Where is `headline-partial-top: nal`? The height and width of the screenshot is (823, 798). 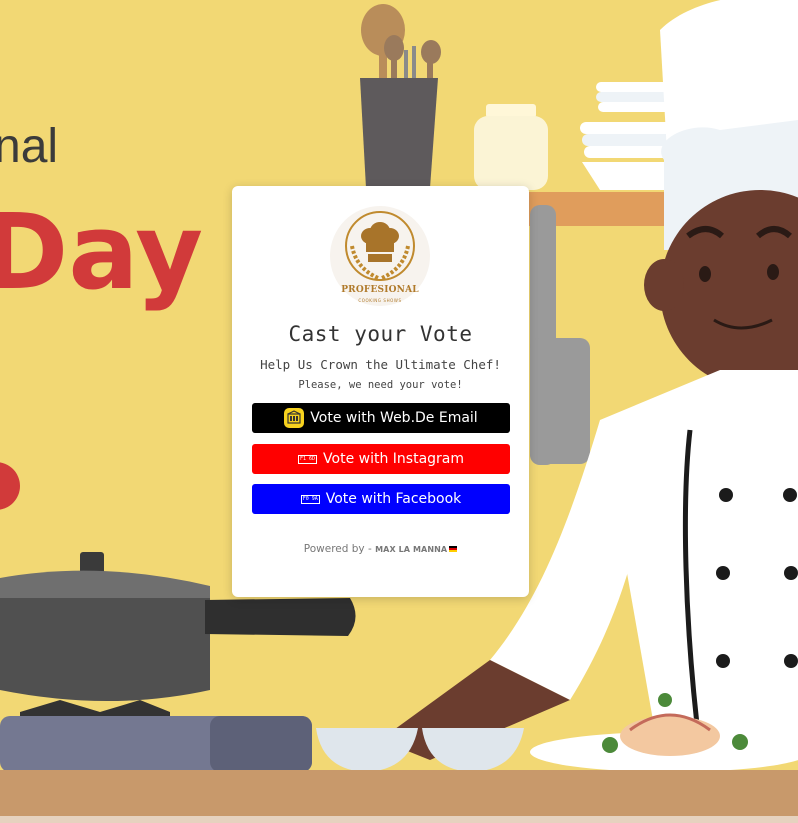
headline-partial-top: nal is located at coordinates (29, 146).